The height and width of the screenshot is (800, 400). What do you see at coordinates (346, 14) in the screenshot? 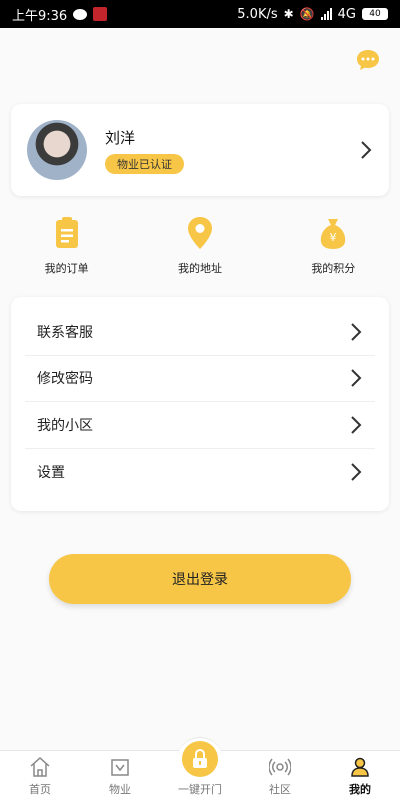
I see `network-type: 4G` at bounding box center [346, 14].